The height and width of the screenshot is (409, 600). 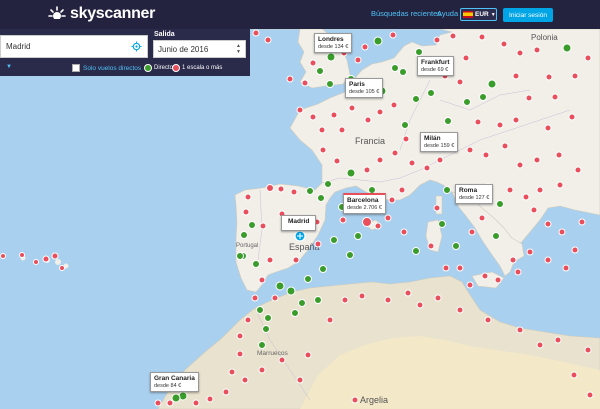 I want to click on destination-callout-paris: Paris desde 105 €, so click(x=364, y=88).